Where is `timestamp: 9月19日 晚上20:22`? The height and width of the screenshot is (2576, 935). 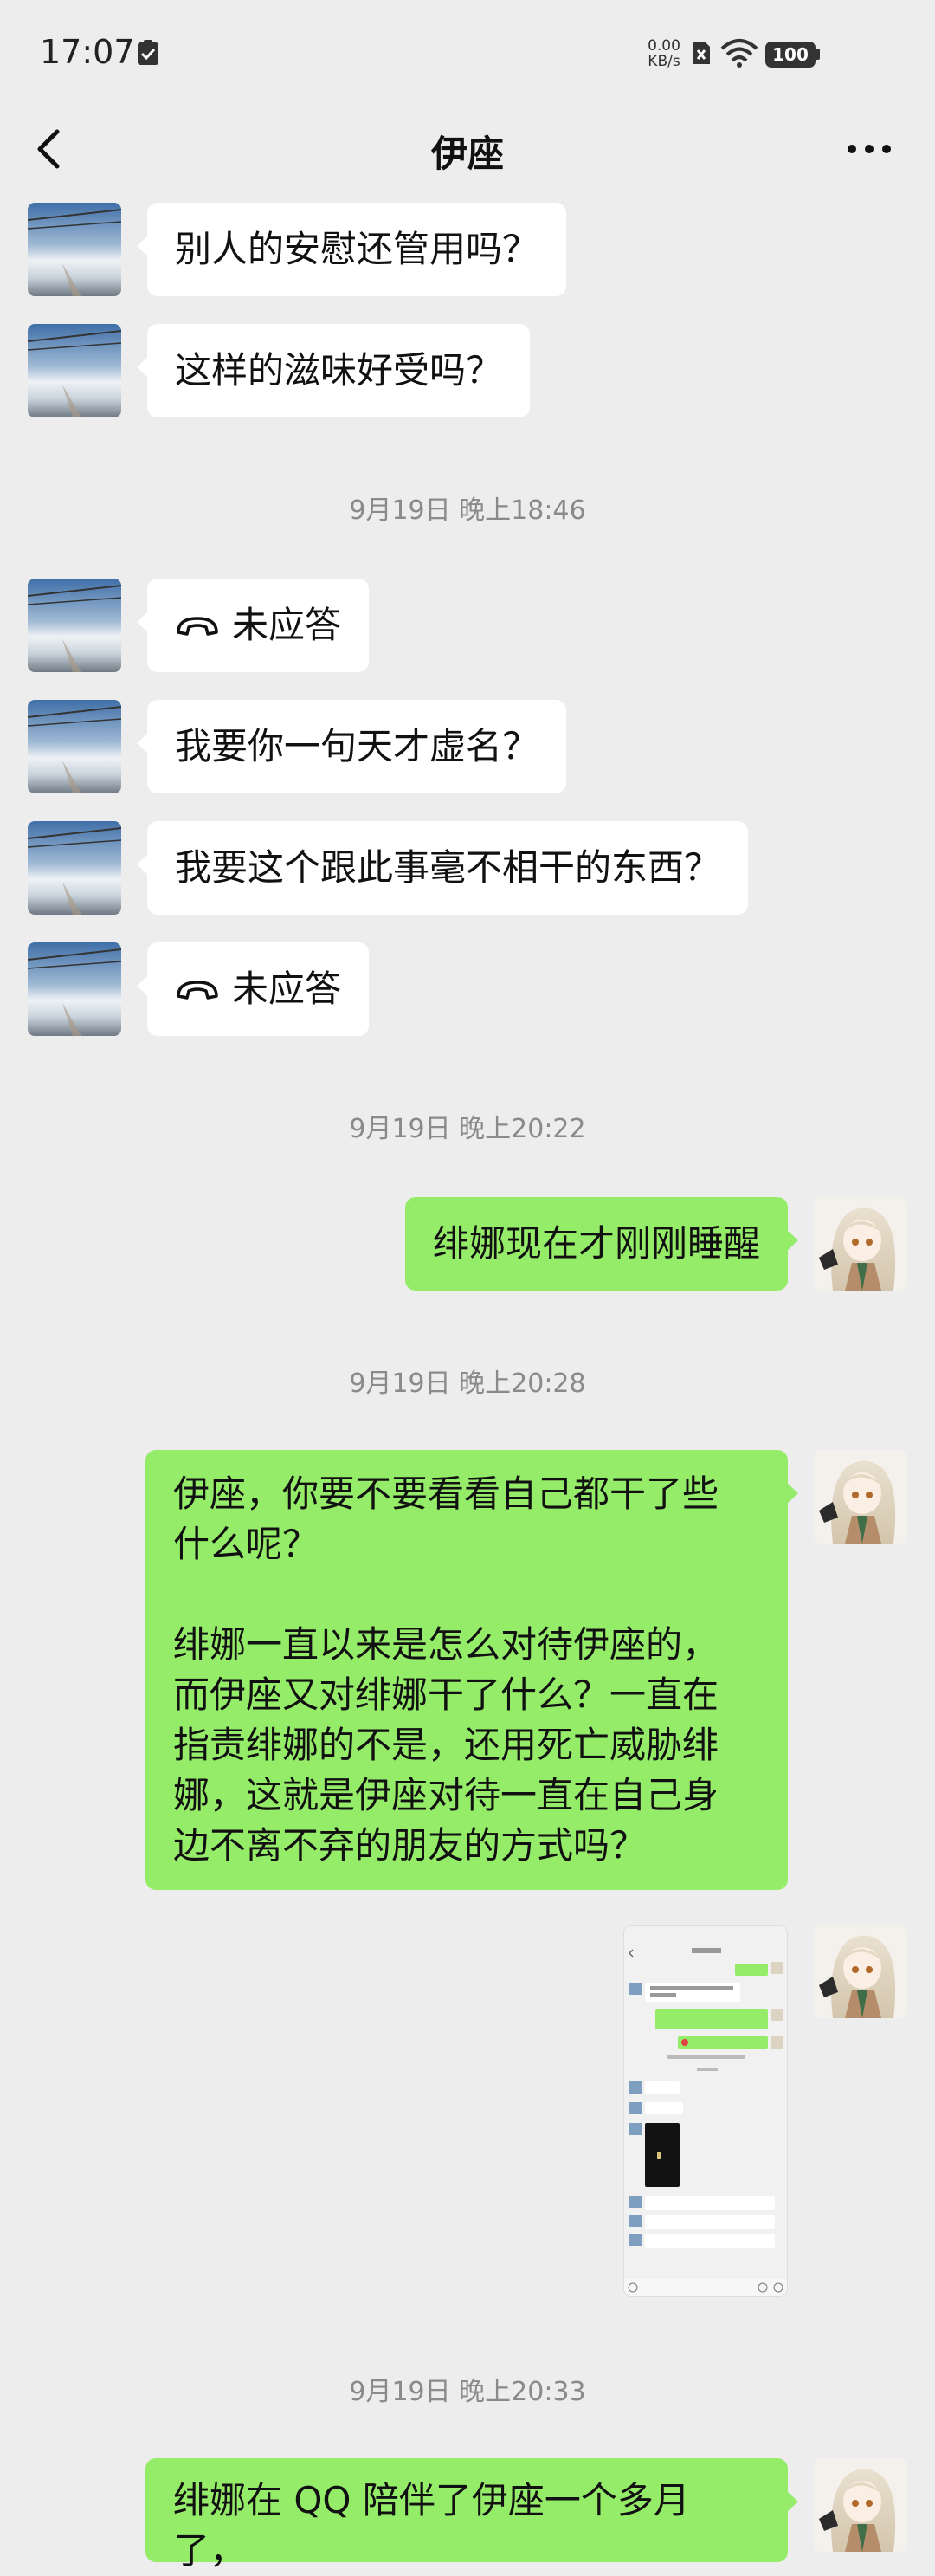 timestamp: 9月19日 晚上20:22 is located at coordinates (467, 1129).